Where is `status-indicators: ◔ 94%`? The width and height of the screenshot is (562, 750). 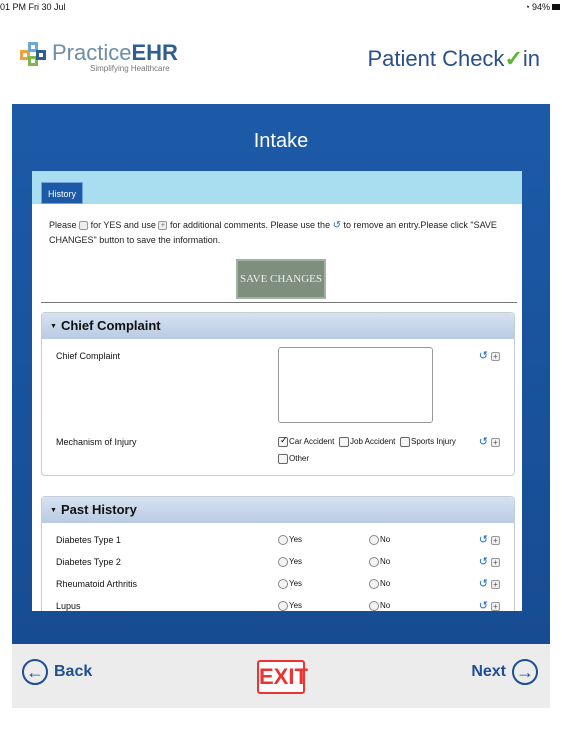
status-indicators: ◔ 94% is located at coordinates (542, 7).